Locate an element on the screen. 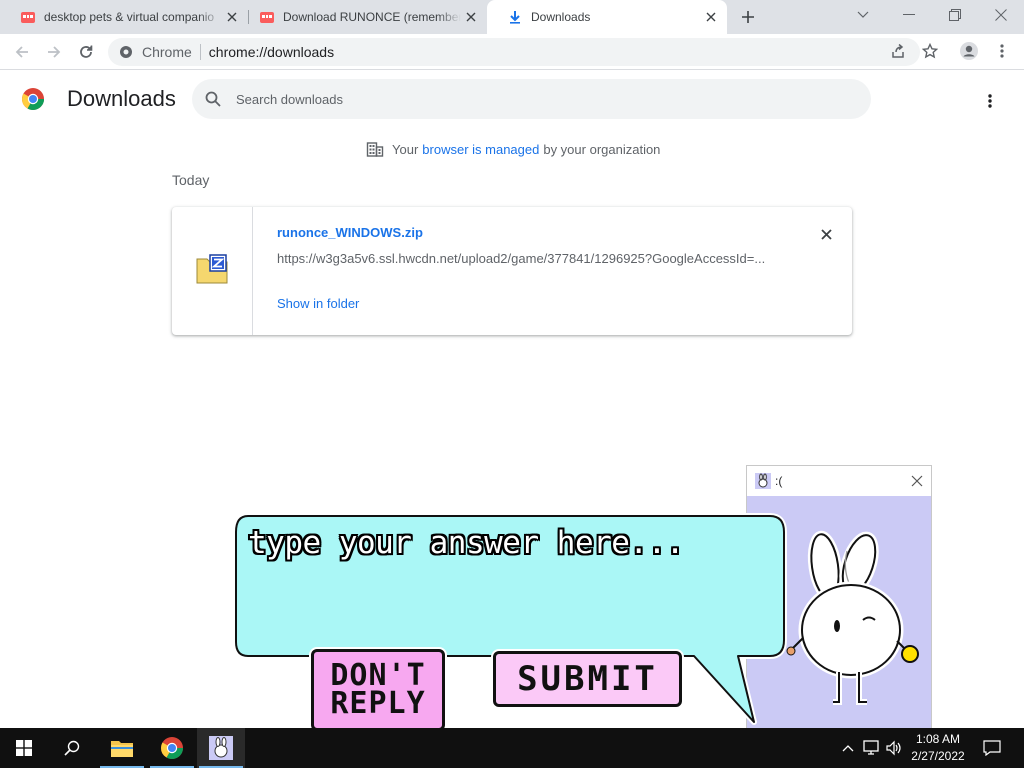 The width and height of the screenshot is (1024, 768). search-input is located at coordinates (536, 99).